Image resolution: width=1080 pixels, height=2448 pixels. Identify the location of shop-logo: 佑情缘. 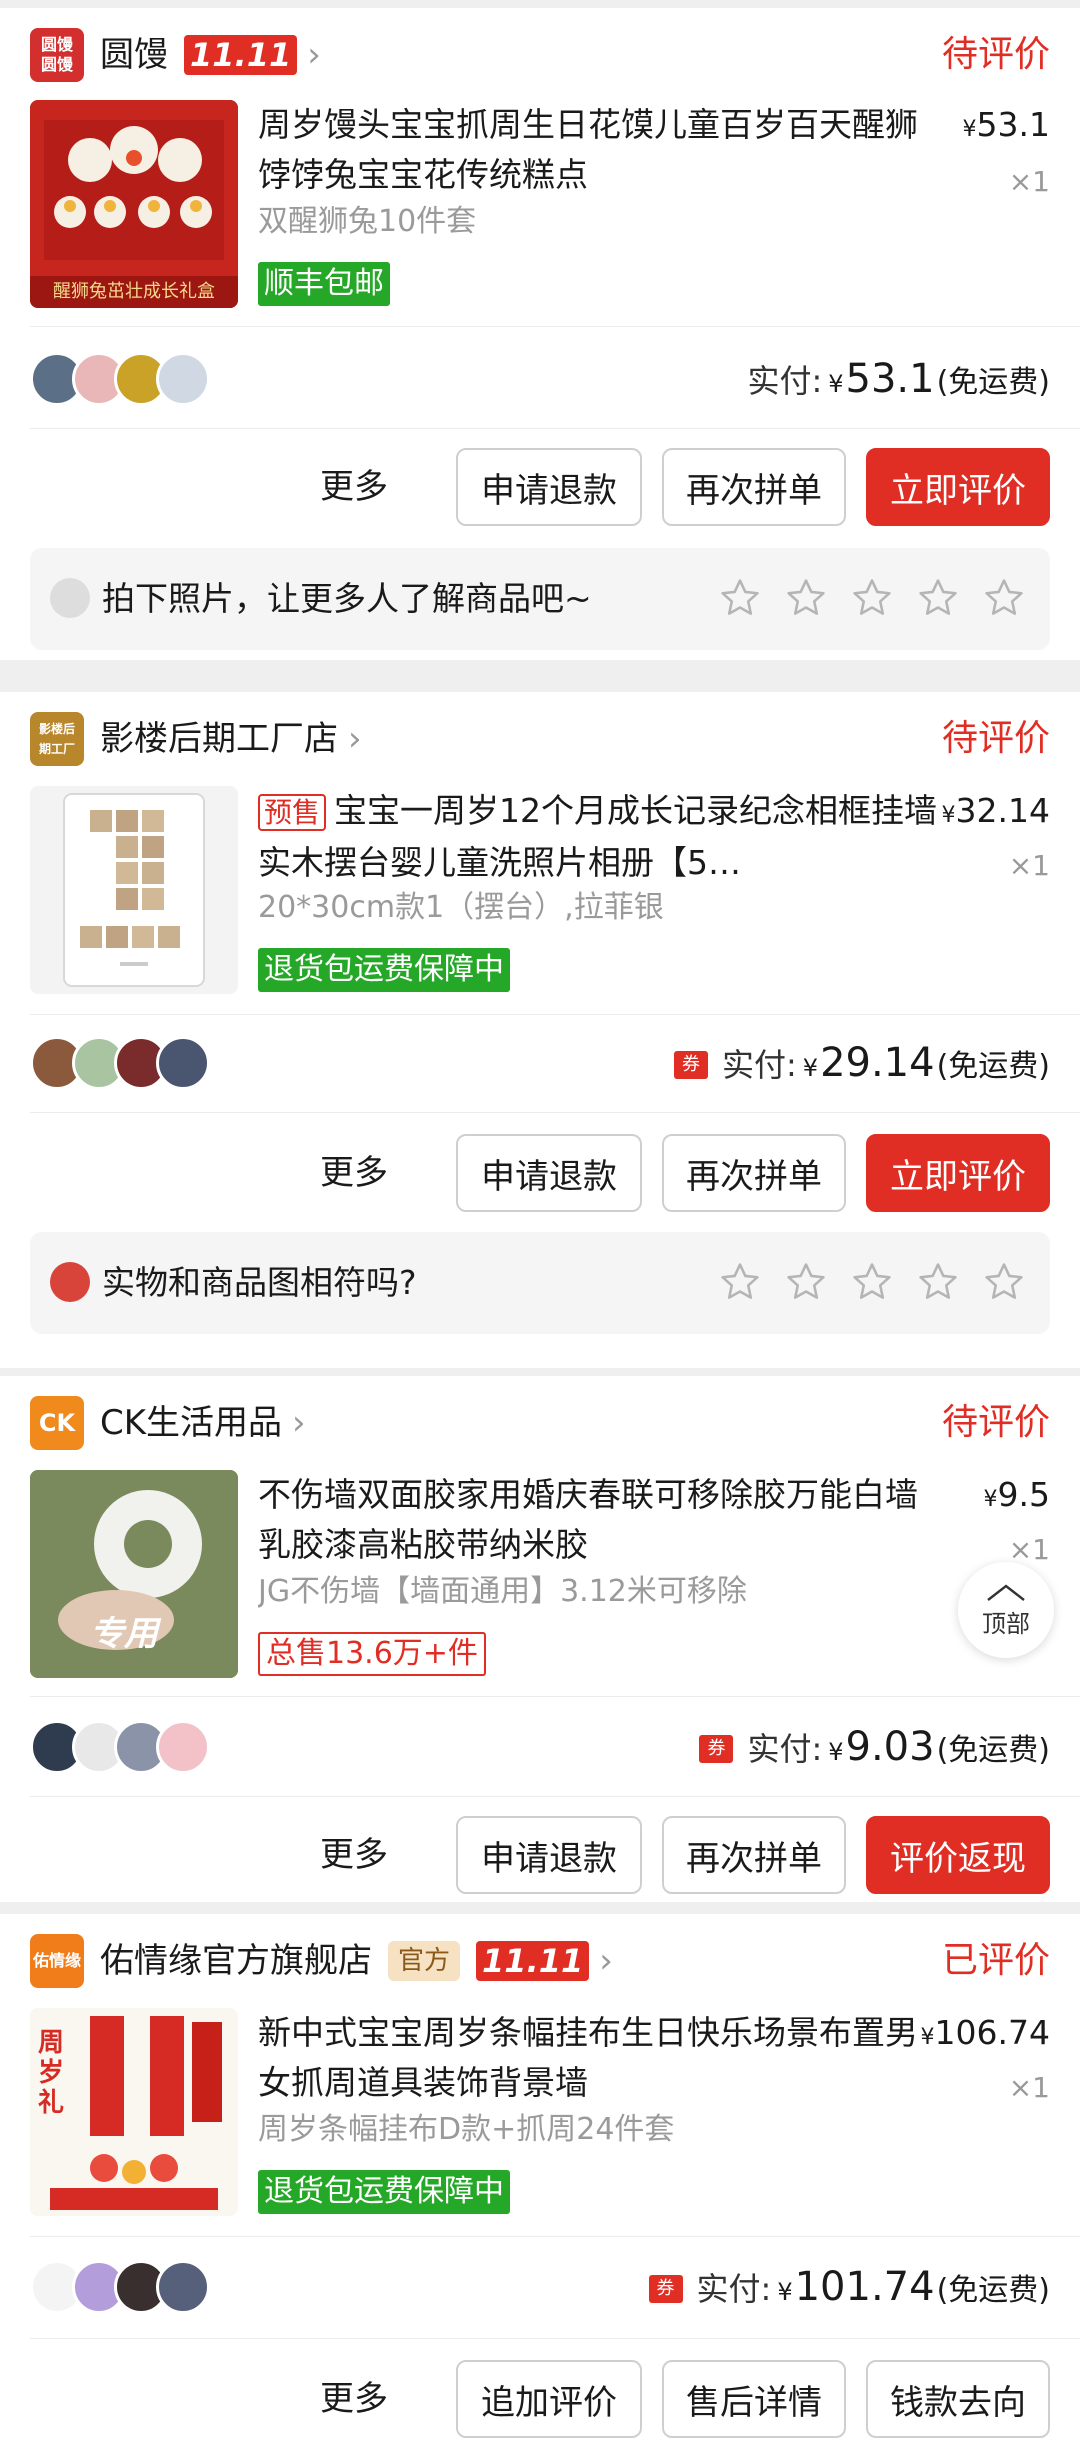
(57, 1961).